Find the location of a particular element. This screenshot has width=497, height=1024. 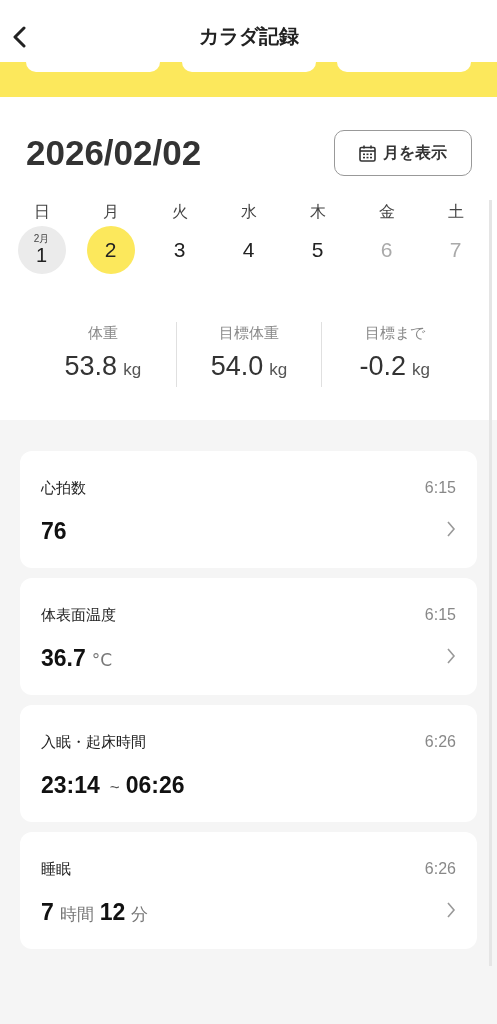

weekday-label: 水 is located at coordinates (248, 211).